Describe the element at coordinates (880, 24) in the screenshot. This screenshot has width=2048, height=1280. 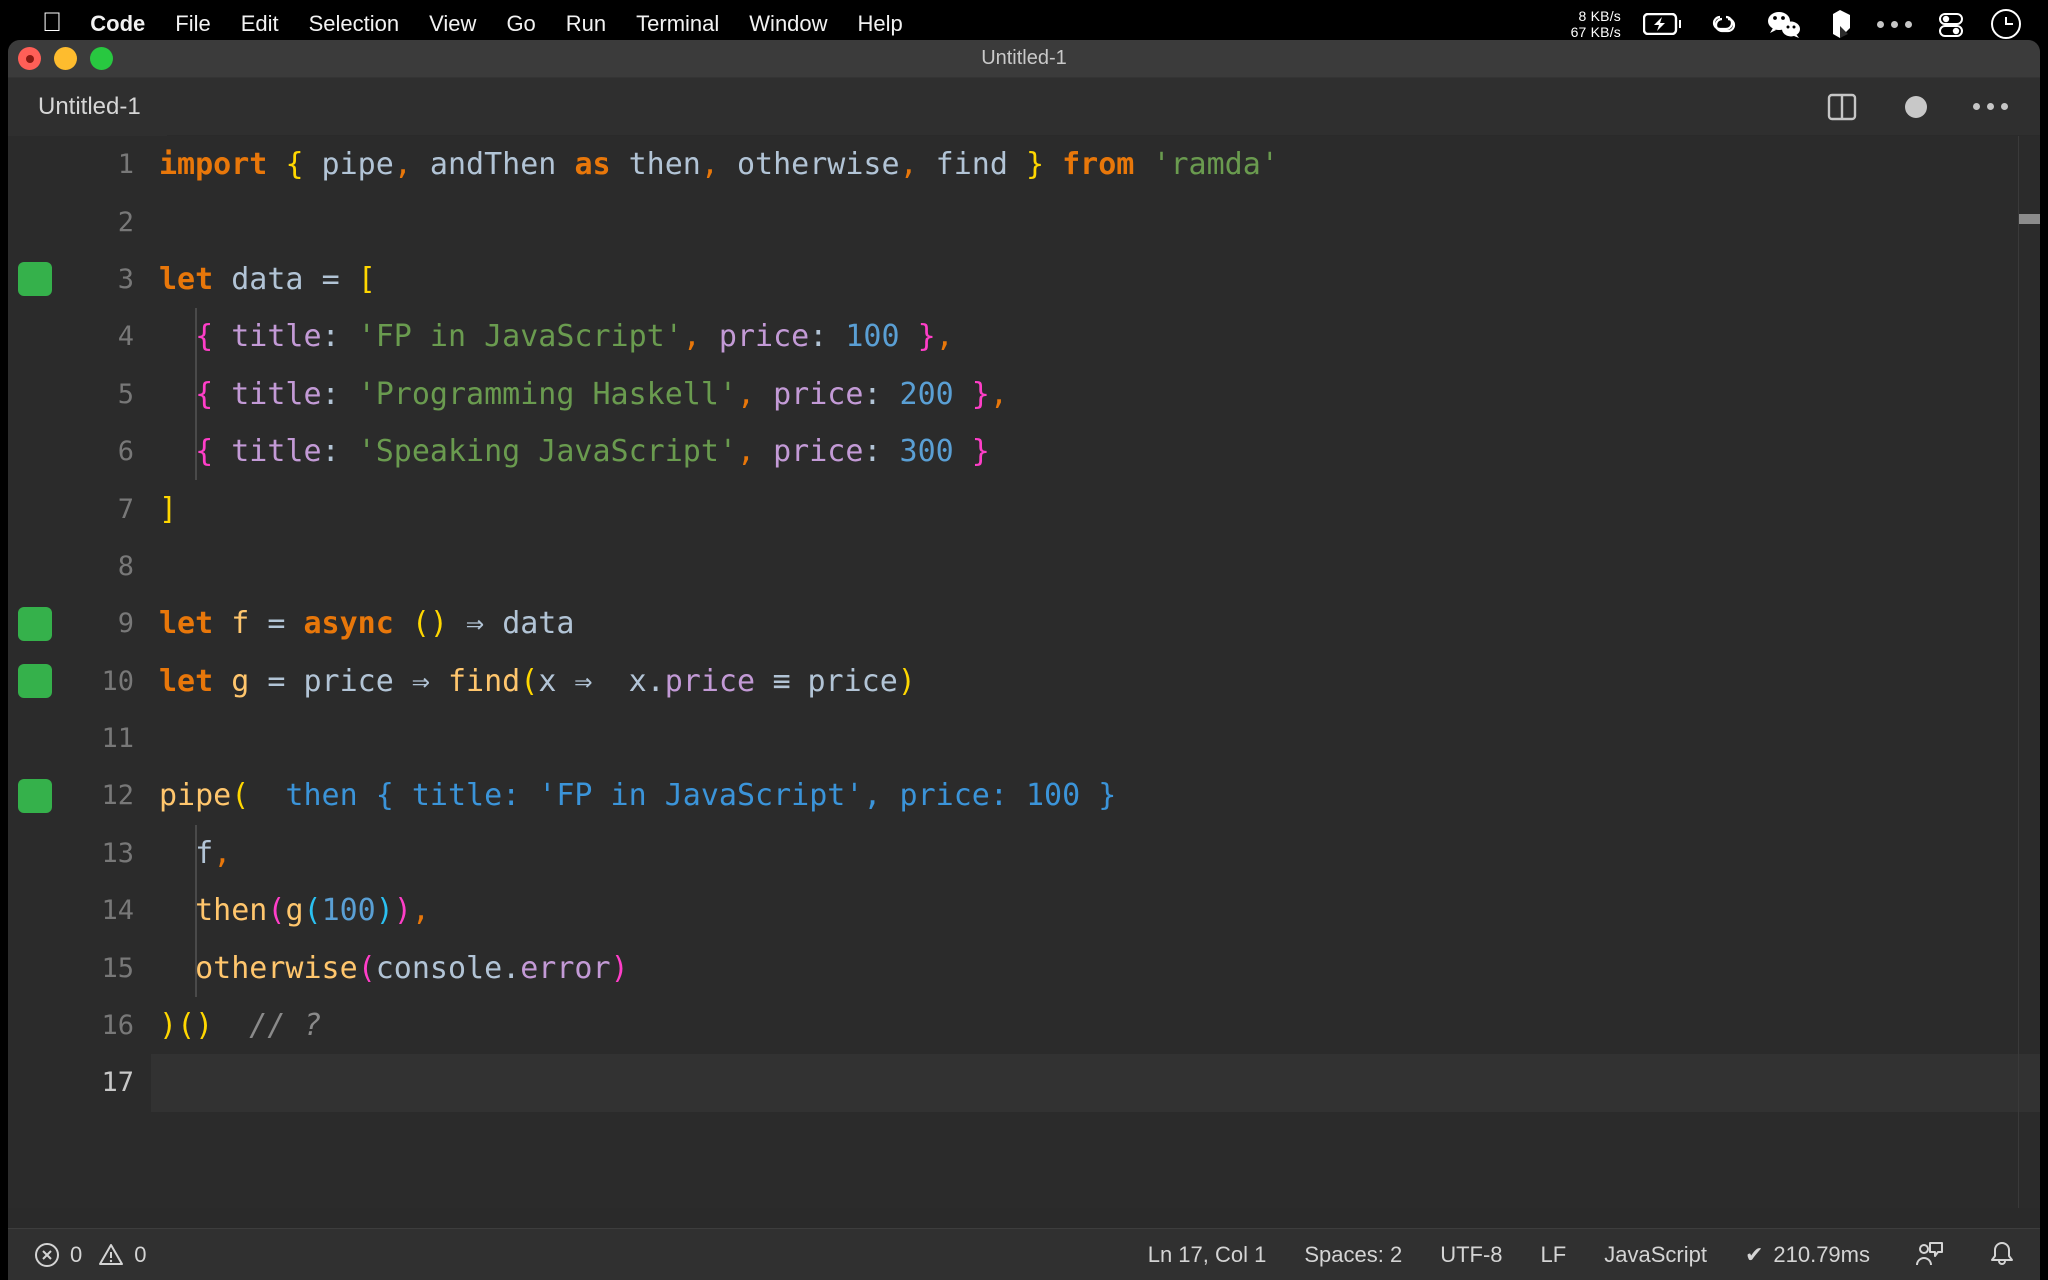
I see `menu-item-help: Help` at that location.